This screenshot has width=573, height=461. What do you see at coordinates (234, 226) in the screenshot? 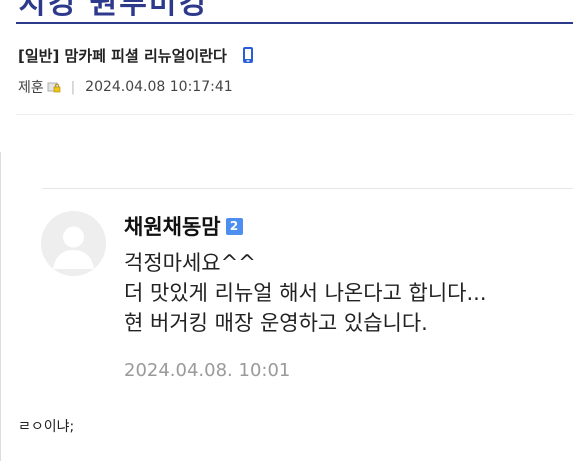
I see `member-level-badge: 2` at bounding box center [234, 226].